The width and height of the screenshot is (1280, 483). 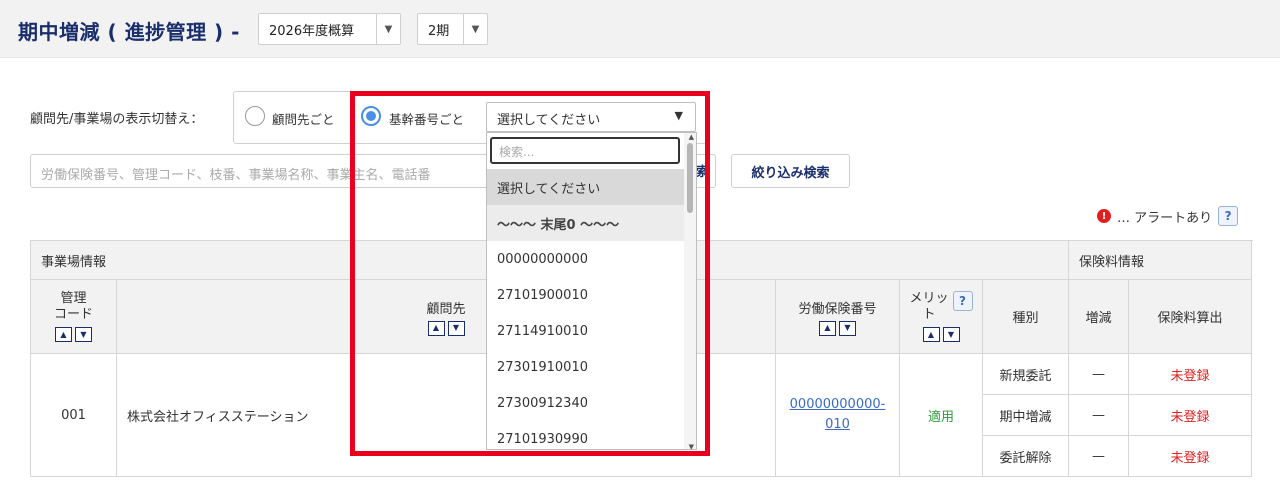 What do you see at coordinates (129, 32) in the screenshot?
I see `page-title: 期中増減 ( 進捗管理 ) -` at bounding box center [129, 32].